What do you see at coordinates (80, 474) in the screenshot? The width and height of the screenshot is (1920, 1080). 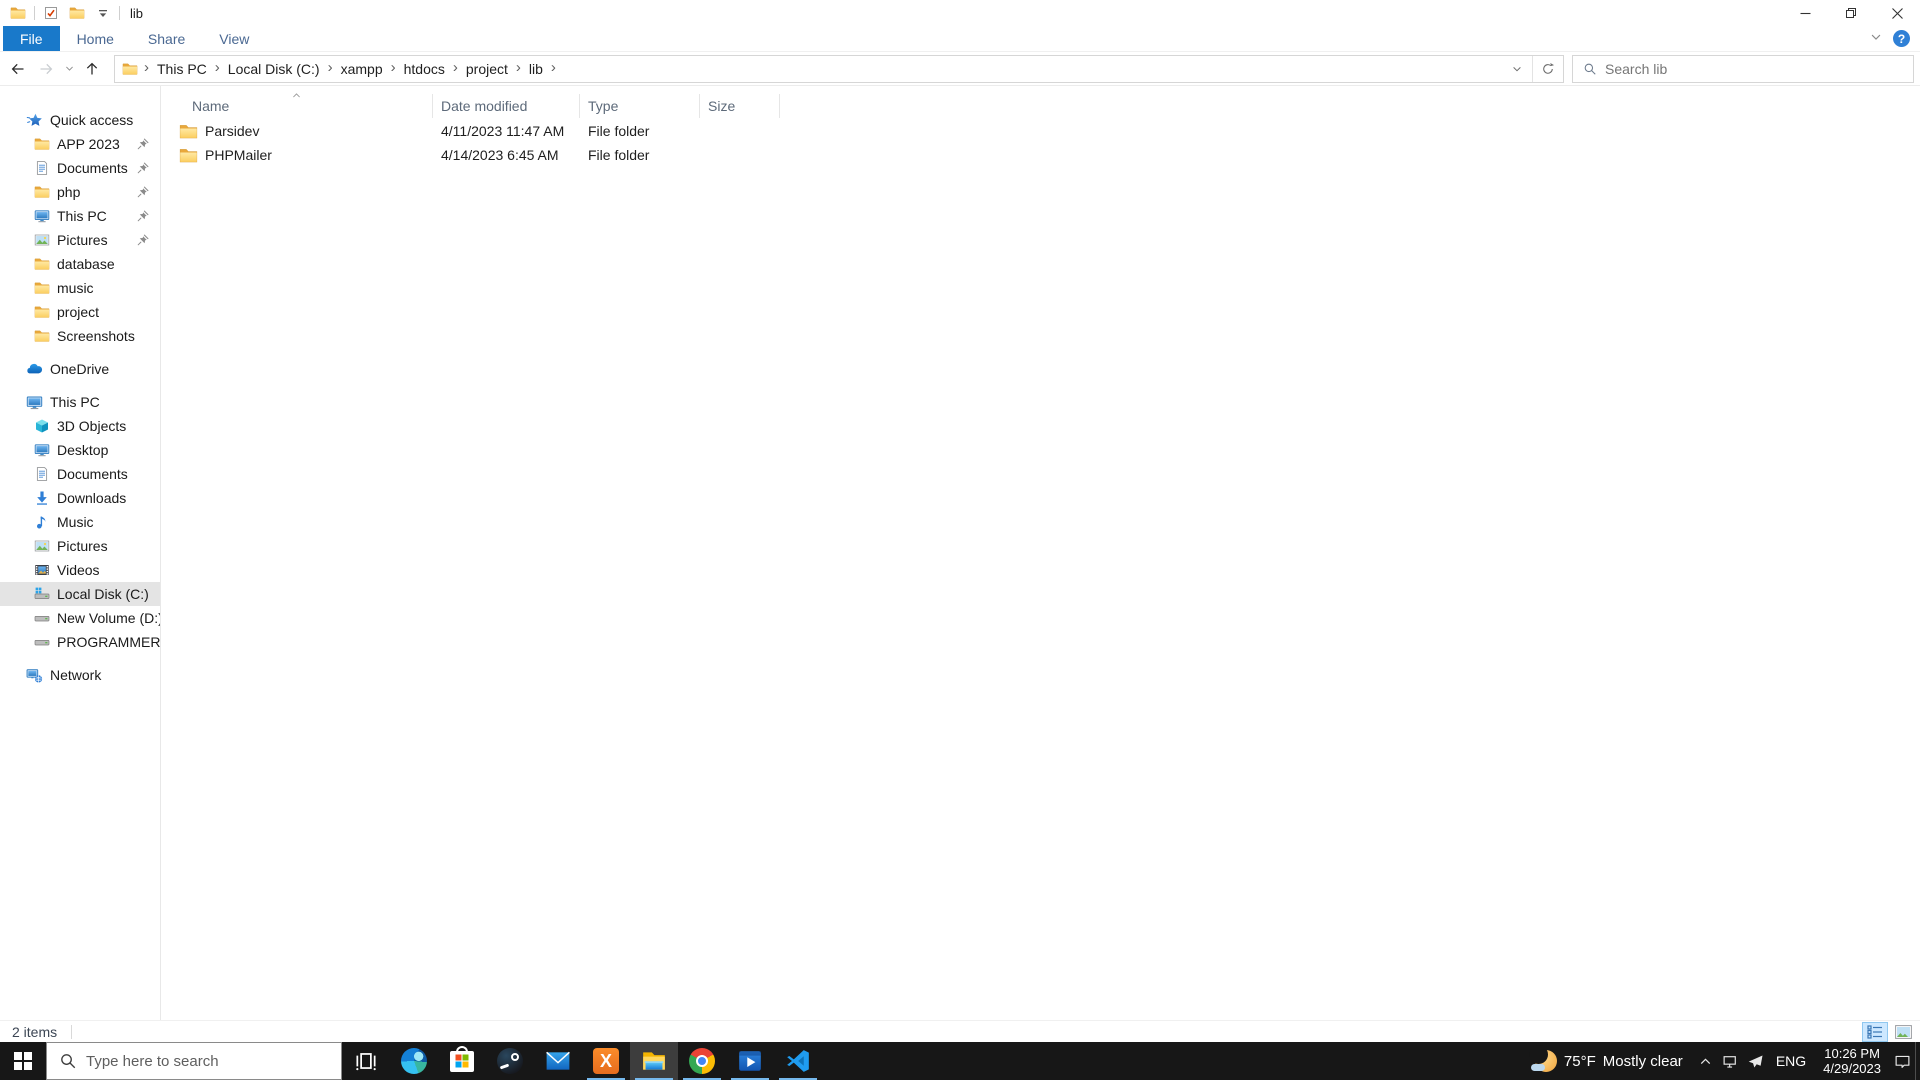 I see `sidebar-item-documents: Documents` at bounding box center [80, 474].